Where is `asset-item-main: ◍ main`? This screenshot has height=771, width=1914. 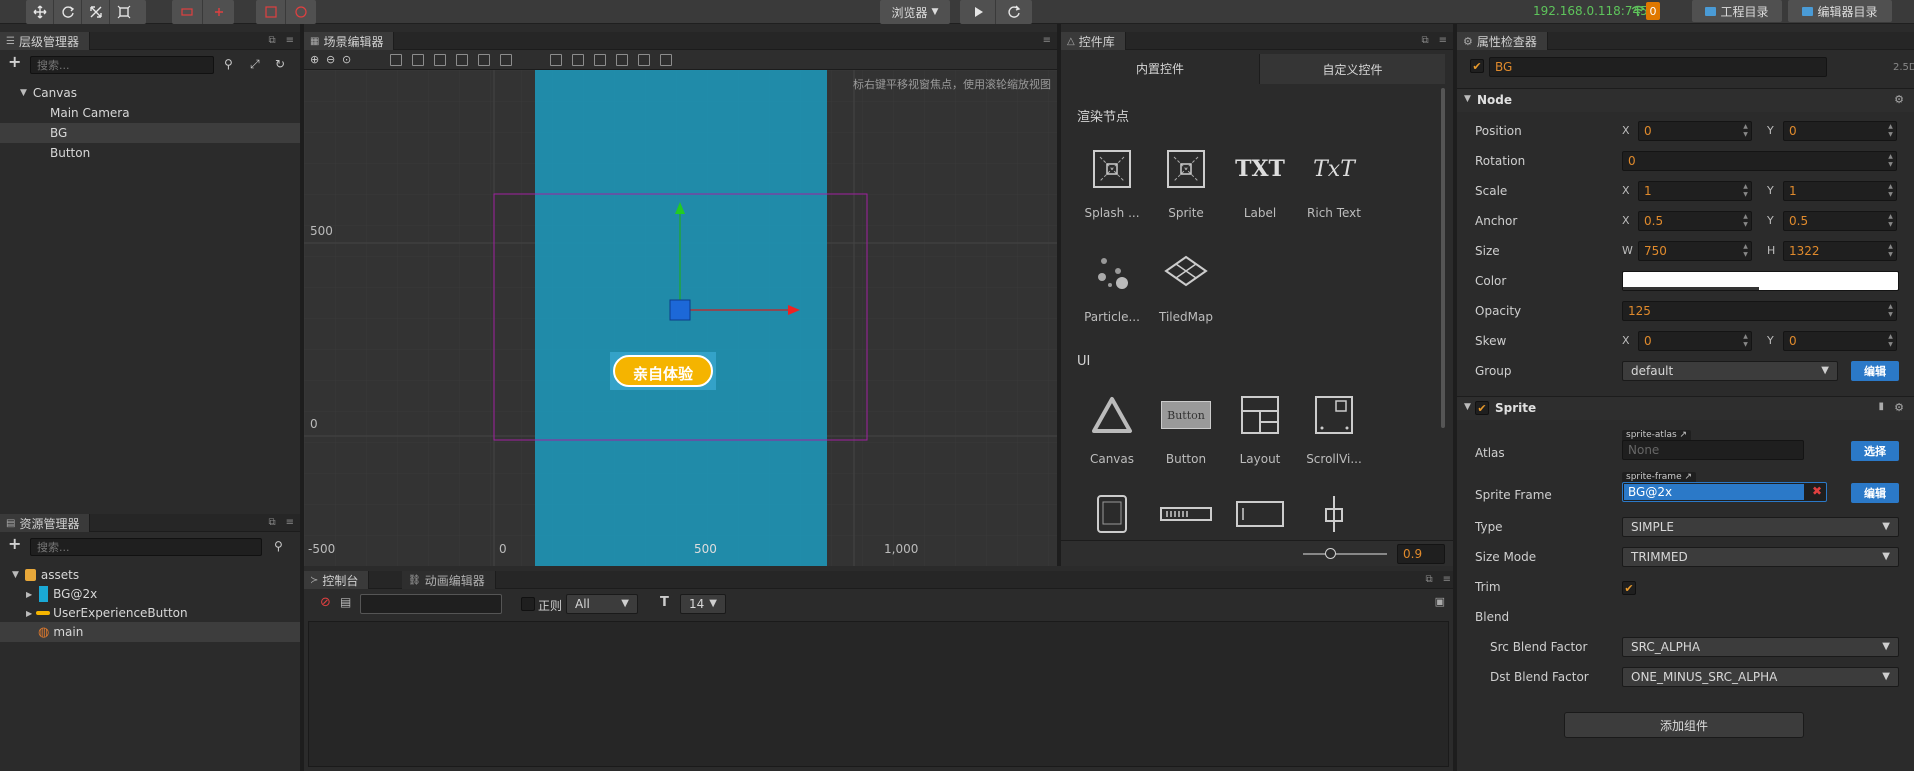 asset-item-main: ◍ main is located at coordinates (150, 632).